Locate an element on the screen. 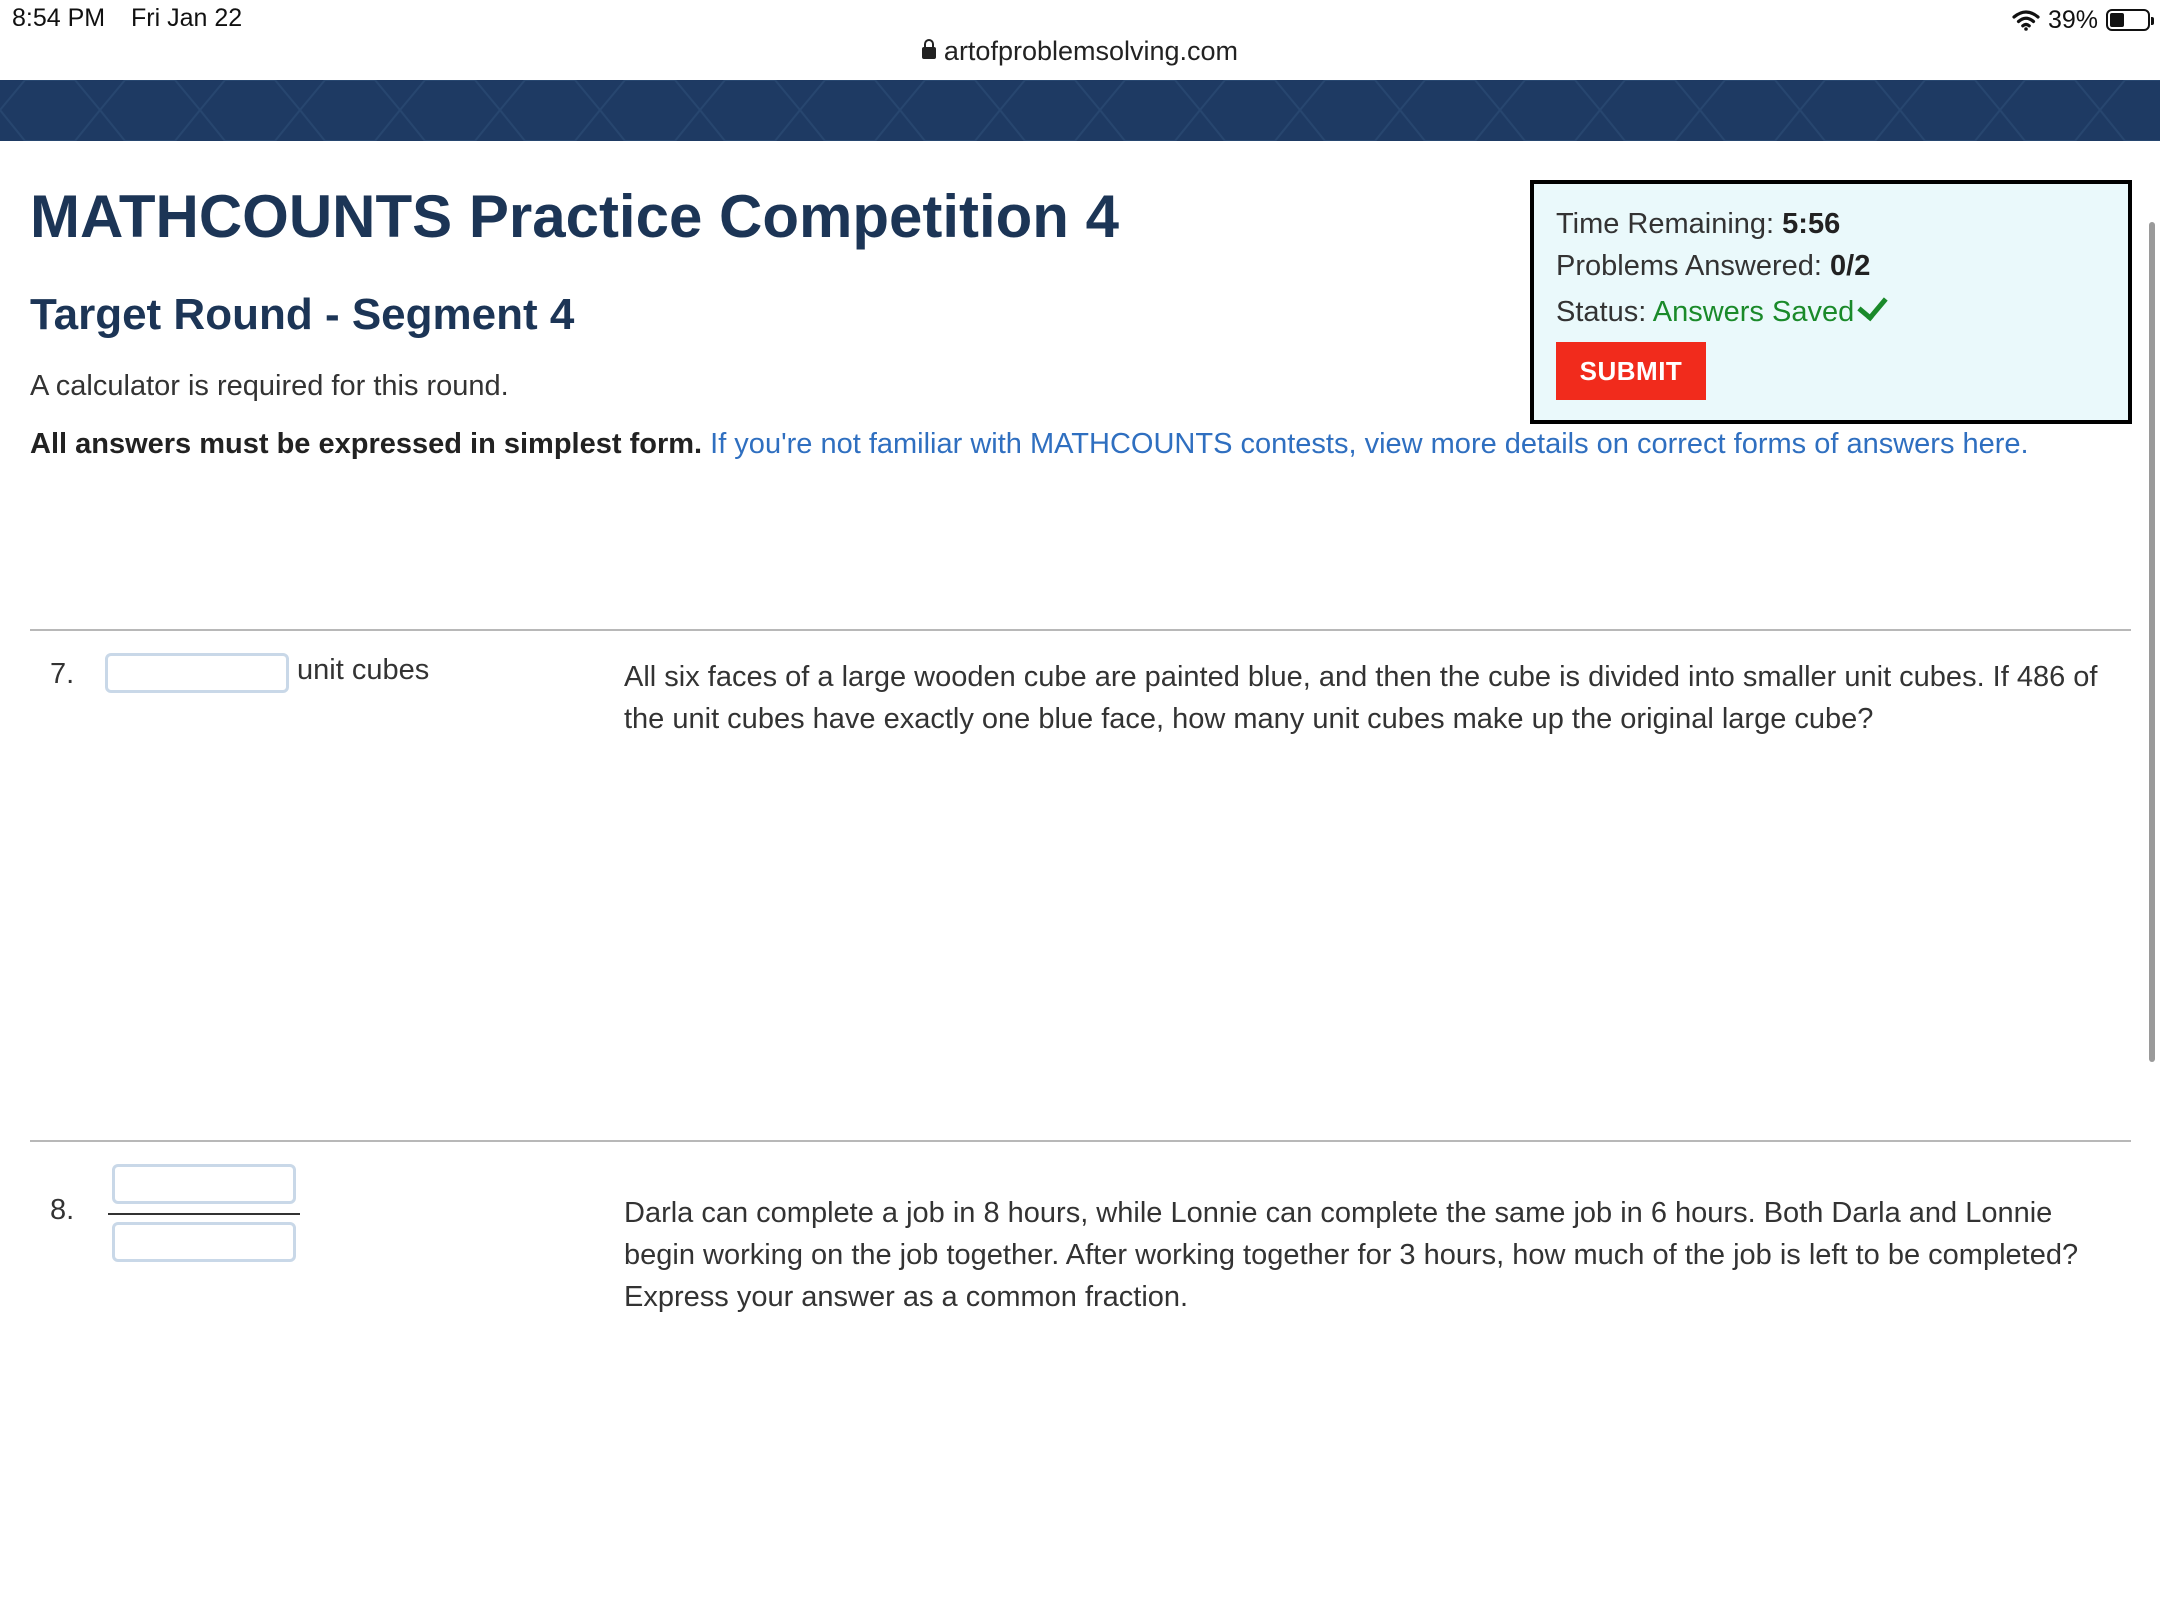  time-remaining: Time Remaining: 5:56 is located at coordinates (1698, 224).